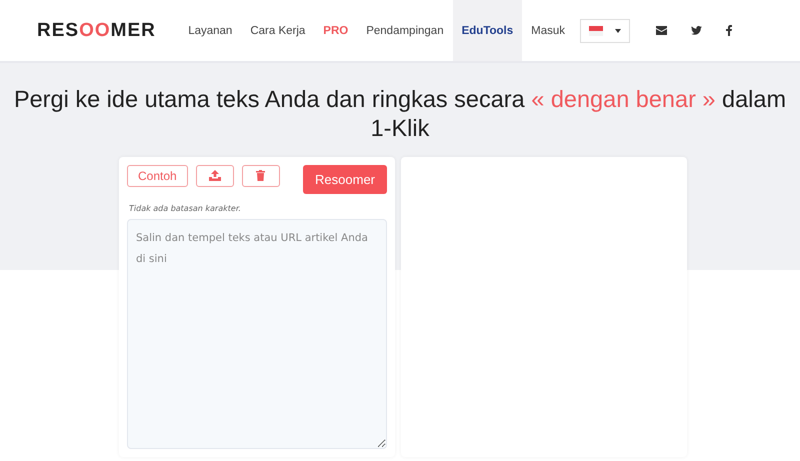  I want to click on twitter-icon, so click(696, 30).